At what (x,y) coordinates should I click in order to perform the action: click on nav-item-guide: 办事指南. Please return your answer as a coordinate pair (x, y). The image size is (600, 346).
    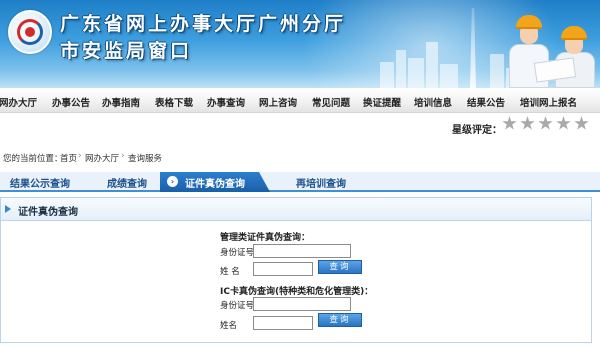
    Looking at the image, I should click on (121, 102).